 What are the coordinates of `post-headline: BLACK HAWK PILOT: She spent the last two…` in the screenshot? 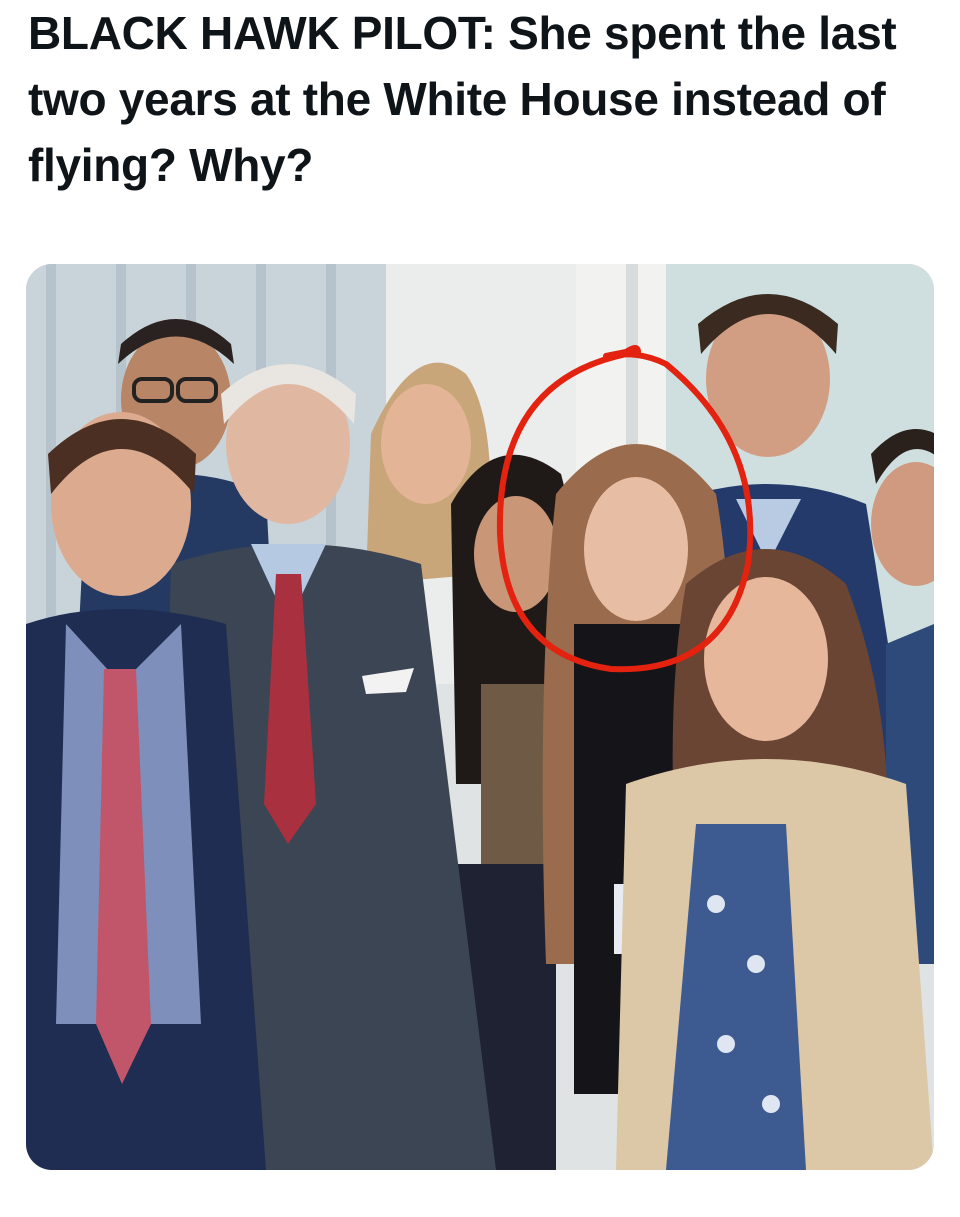 It's located at (462, 99).